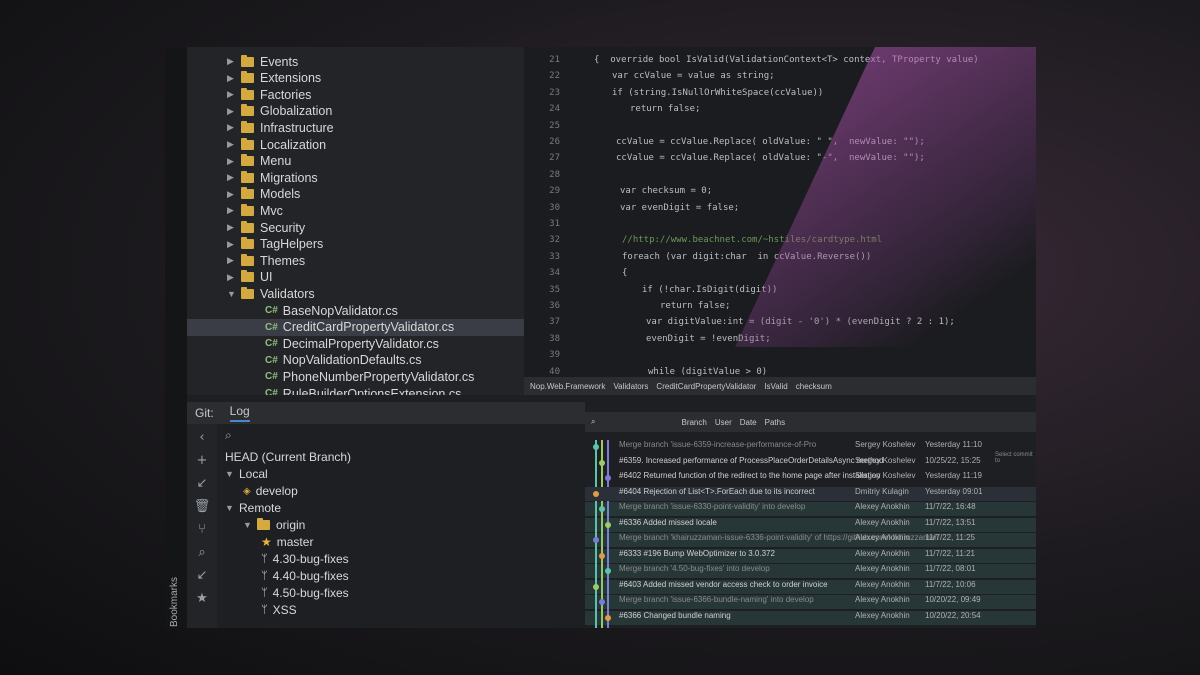 The height and width of the screenshot is (675, 1200). I want to click on breadcrumb-item: Validators, so click(630, 386).